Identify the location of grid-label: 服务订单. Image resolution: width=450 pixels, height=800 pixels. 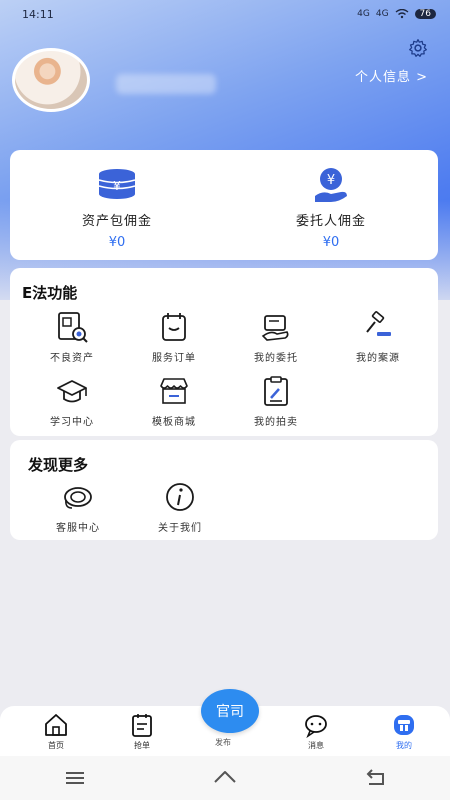
(174, 358).